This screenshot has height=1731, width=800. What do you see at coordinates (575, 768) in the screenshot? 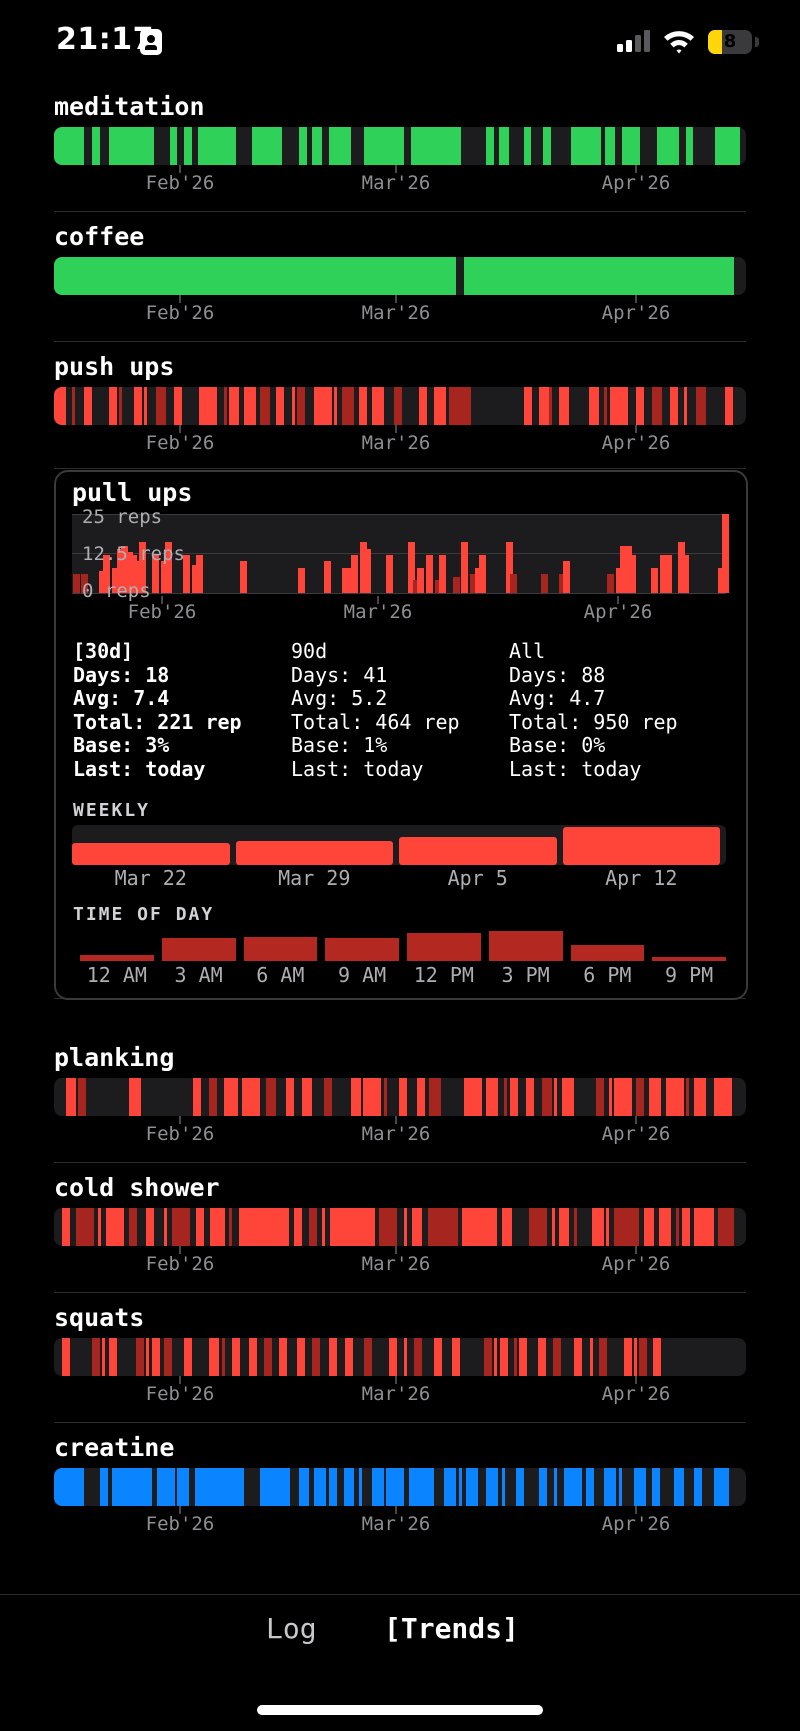
I see `stat-last: Last: today` at bounding box center [575, 768].